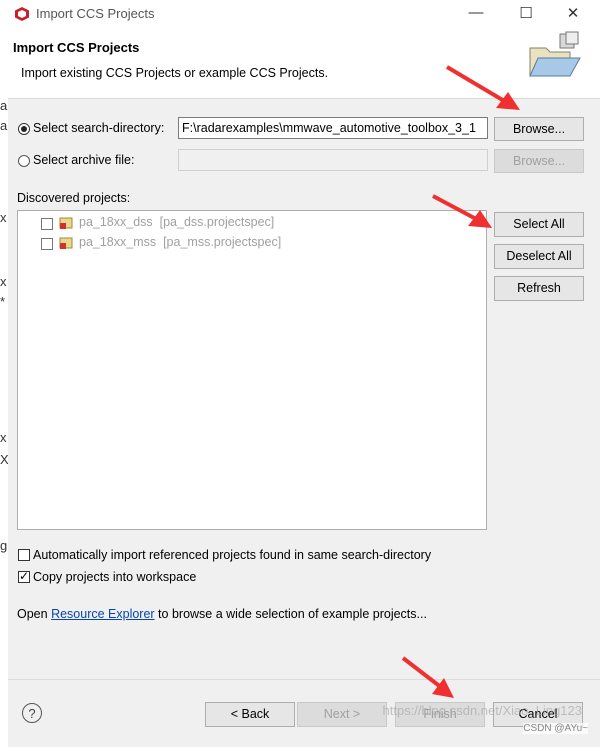 The image size is (600, 747). I want to click on watermark-text: https://blog.csdn.net/Xiao_Ling123, so click(482, 710).